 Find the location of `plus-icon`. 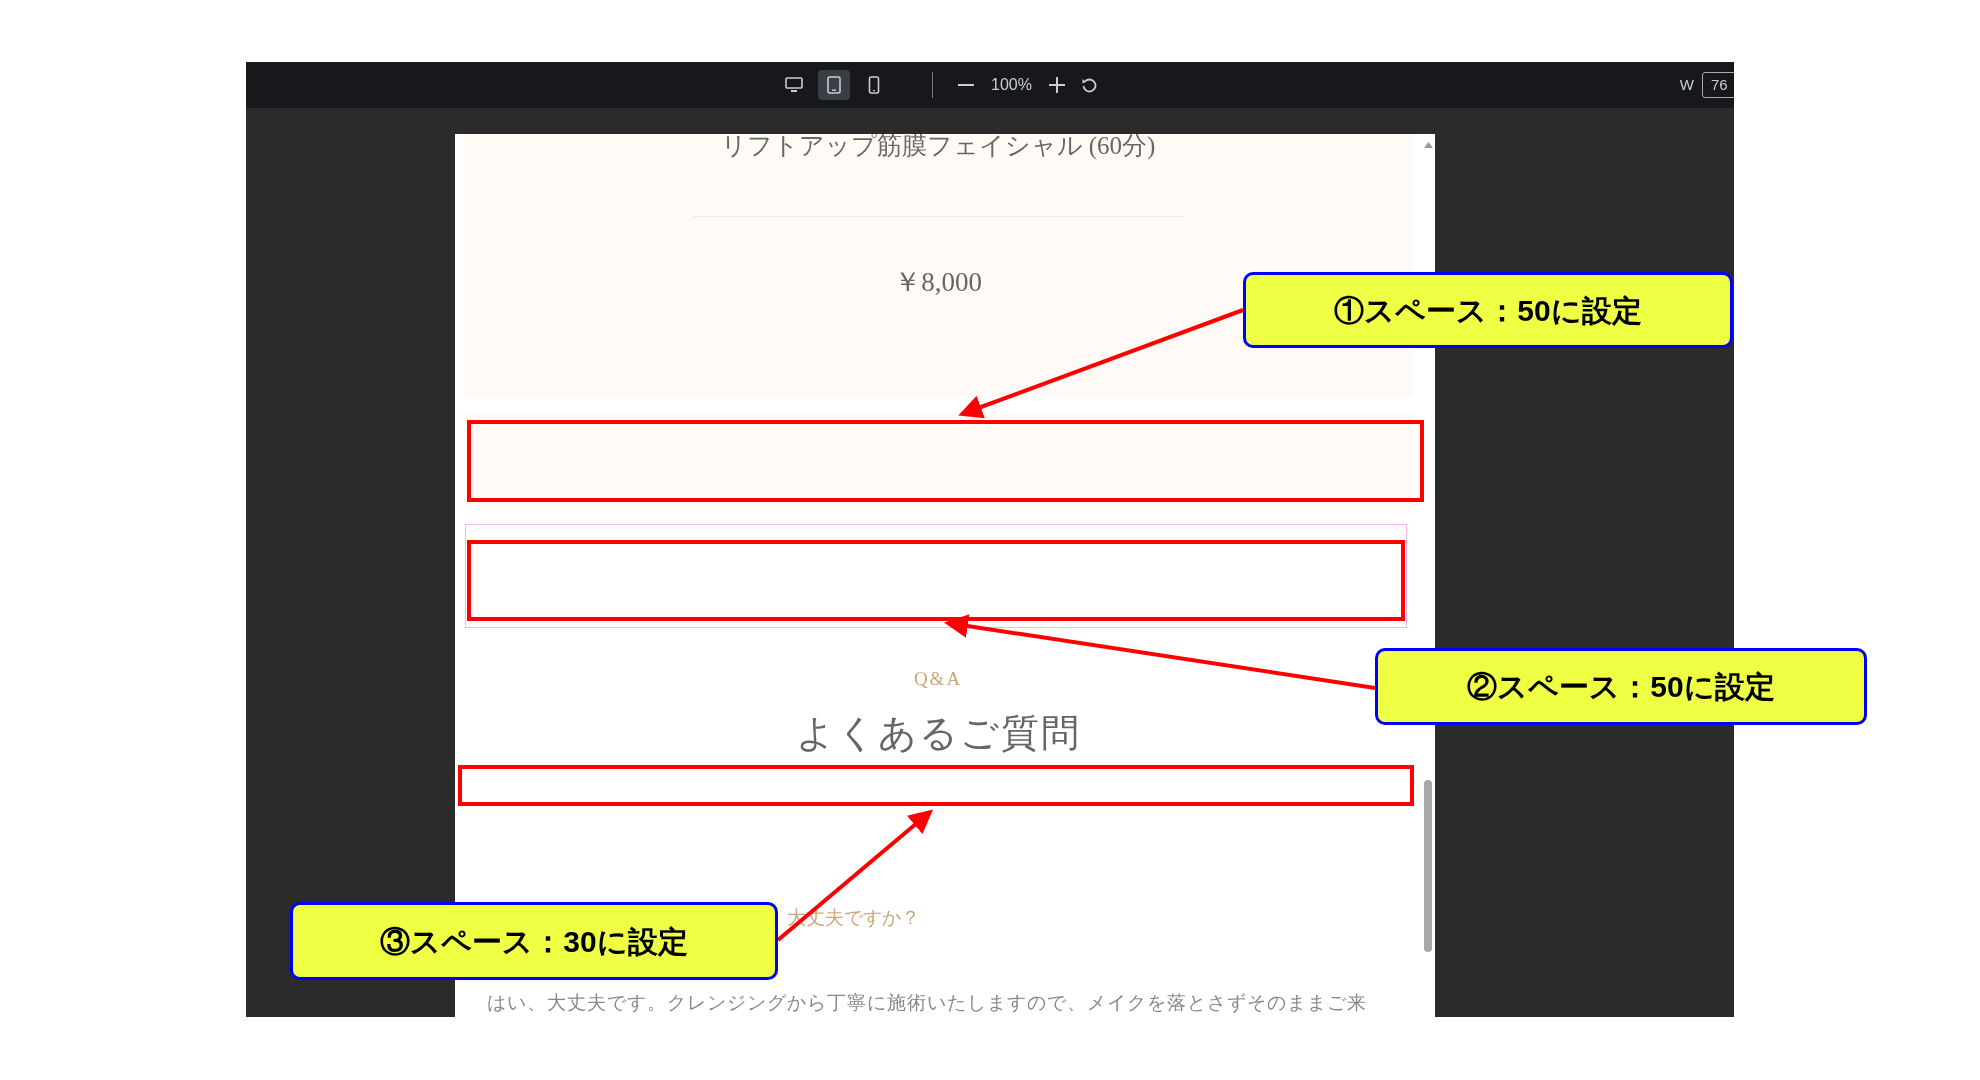

plus-icon is located at coordinates (1056, 85).